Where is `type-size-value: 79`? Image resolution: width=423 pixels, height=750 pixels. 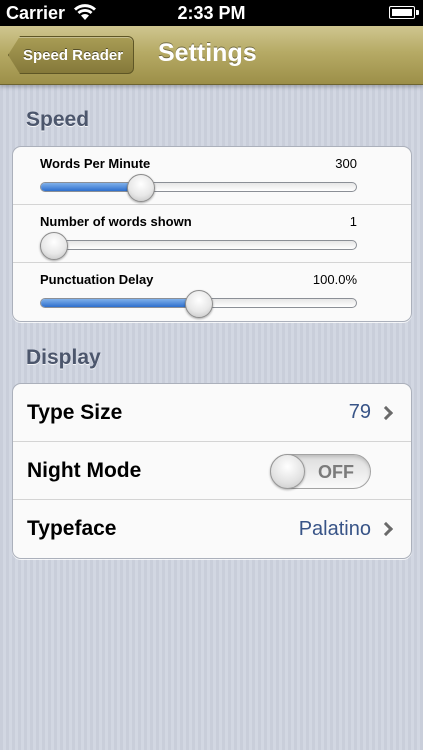
type-size-value: 79 is located at coordinates (359, 412).